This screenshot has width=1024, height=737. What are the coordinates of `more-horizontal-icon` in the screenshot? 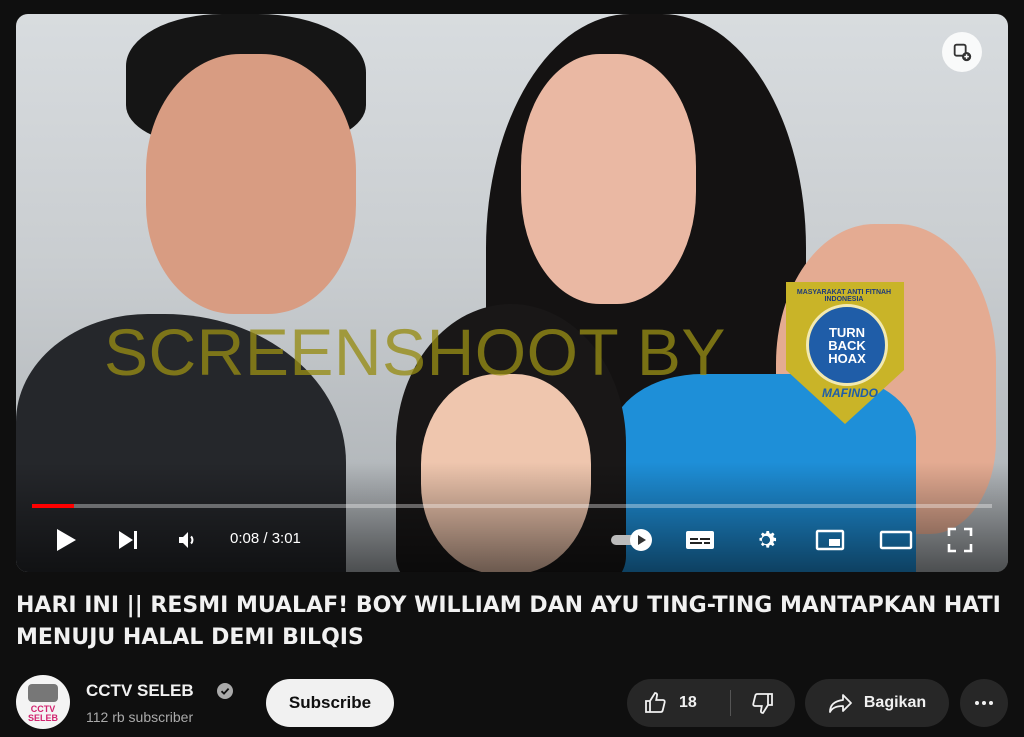 It's located at (984, 703).